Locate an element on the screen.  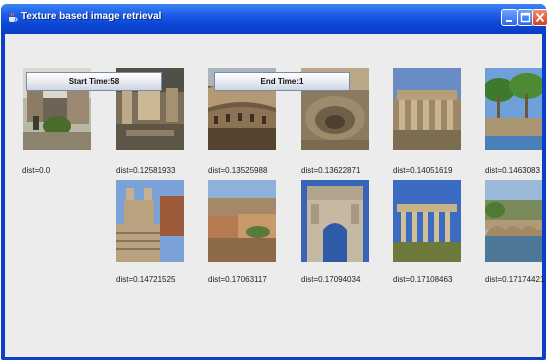
temple-columns-image is located at coordinates (427, 221).